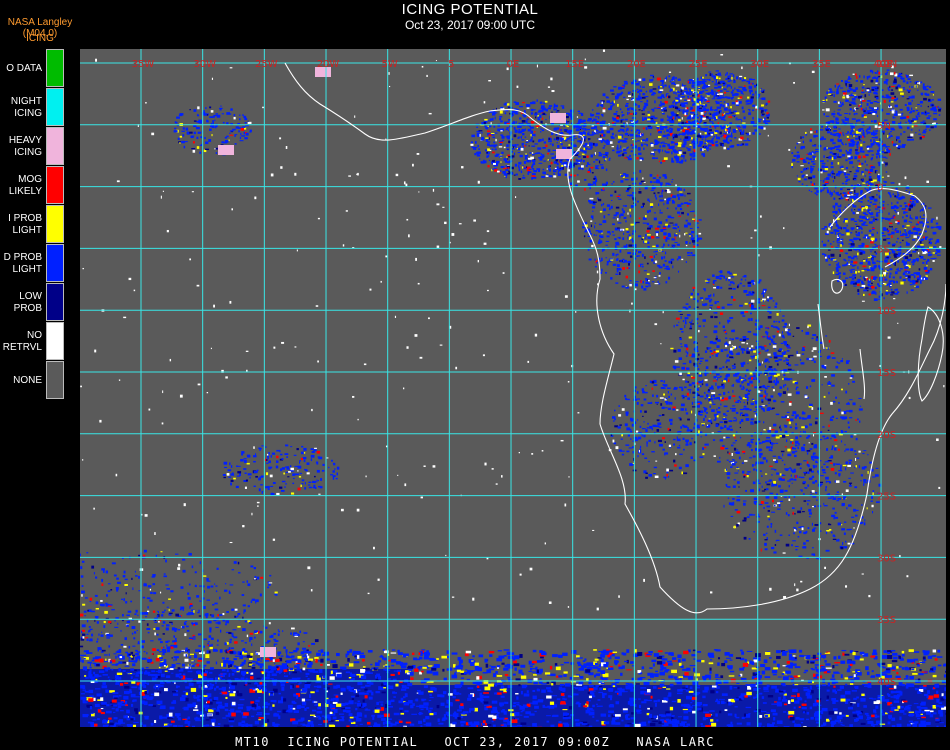 The width and height of the screenshot is (950, 750). Describe the element at coordinates (40, 38) in the screenshot. I see `product-label: ICING` at that location.